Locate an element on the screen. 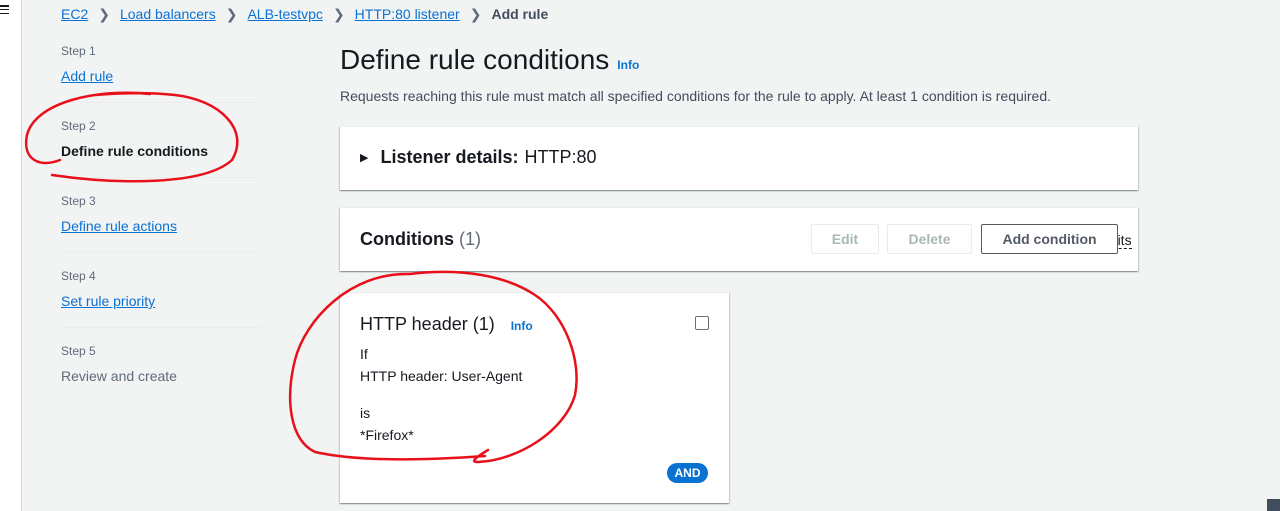  condition-card-title: HTTP header (1) is located at coordinates (427, 324).